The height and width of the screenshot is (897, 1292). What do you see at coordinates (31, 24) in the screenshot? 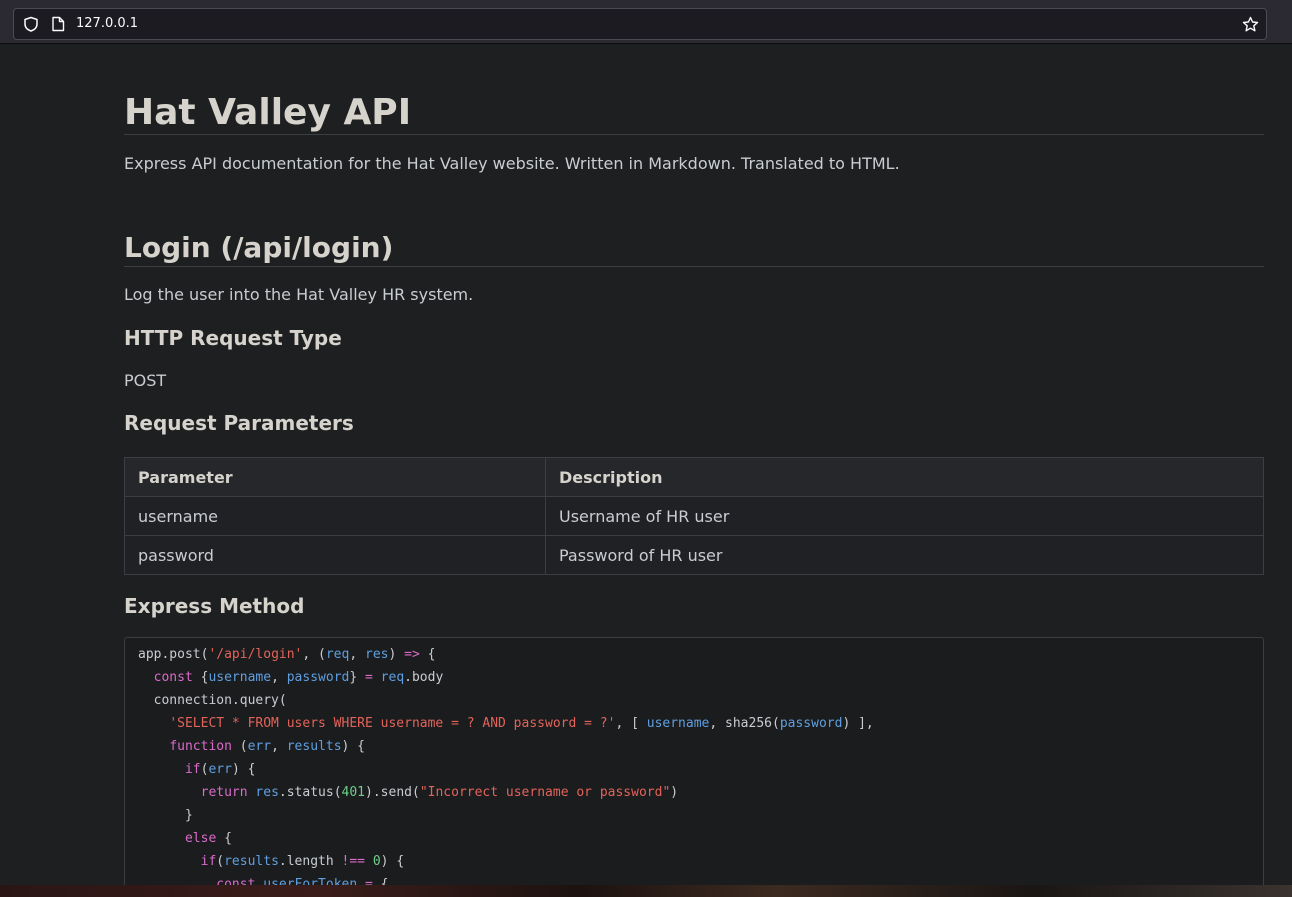
I see `shield-icon` at bounding box center [31, 24].